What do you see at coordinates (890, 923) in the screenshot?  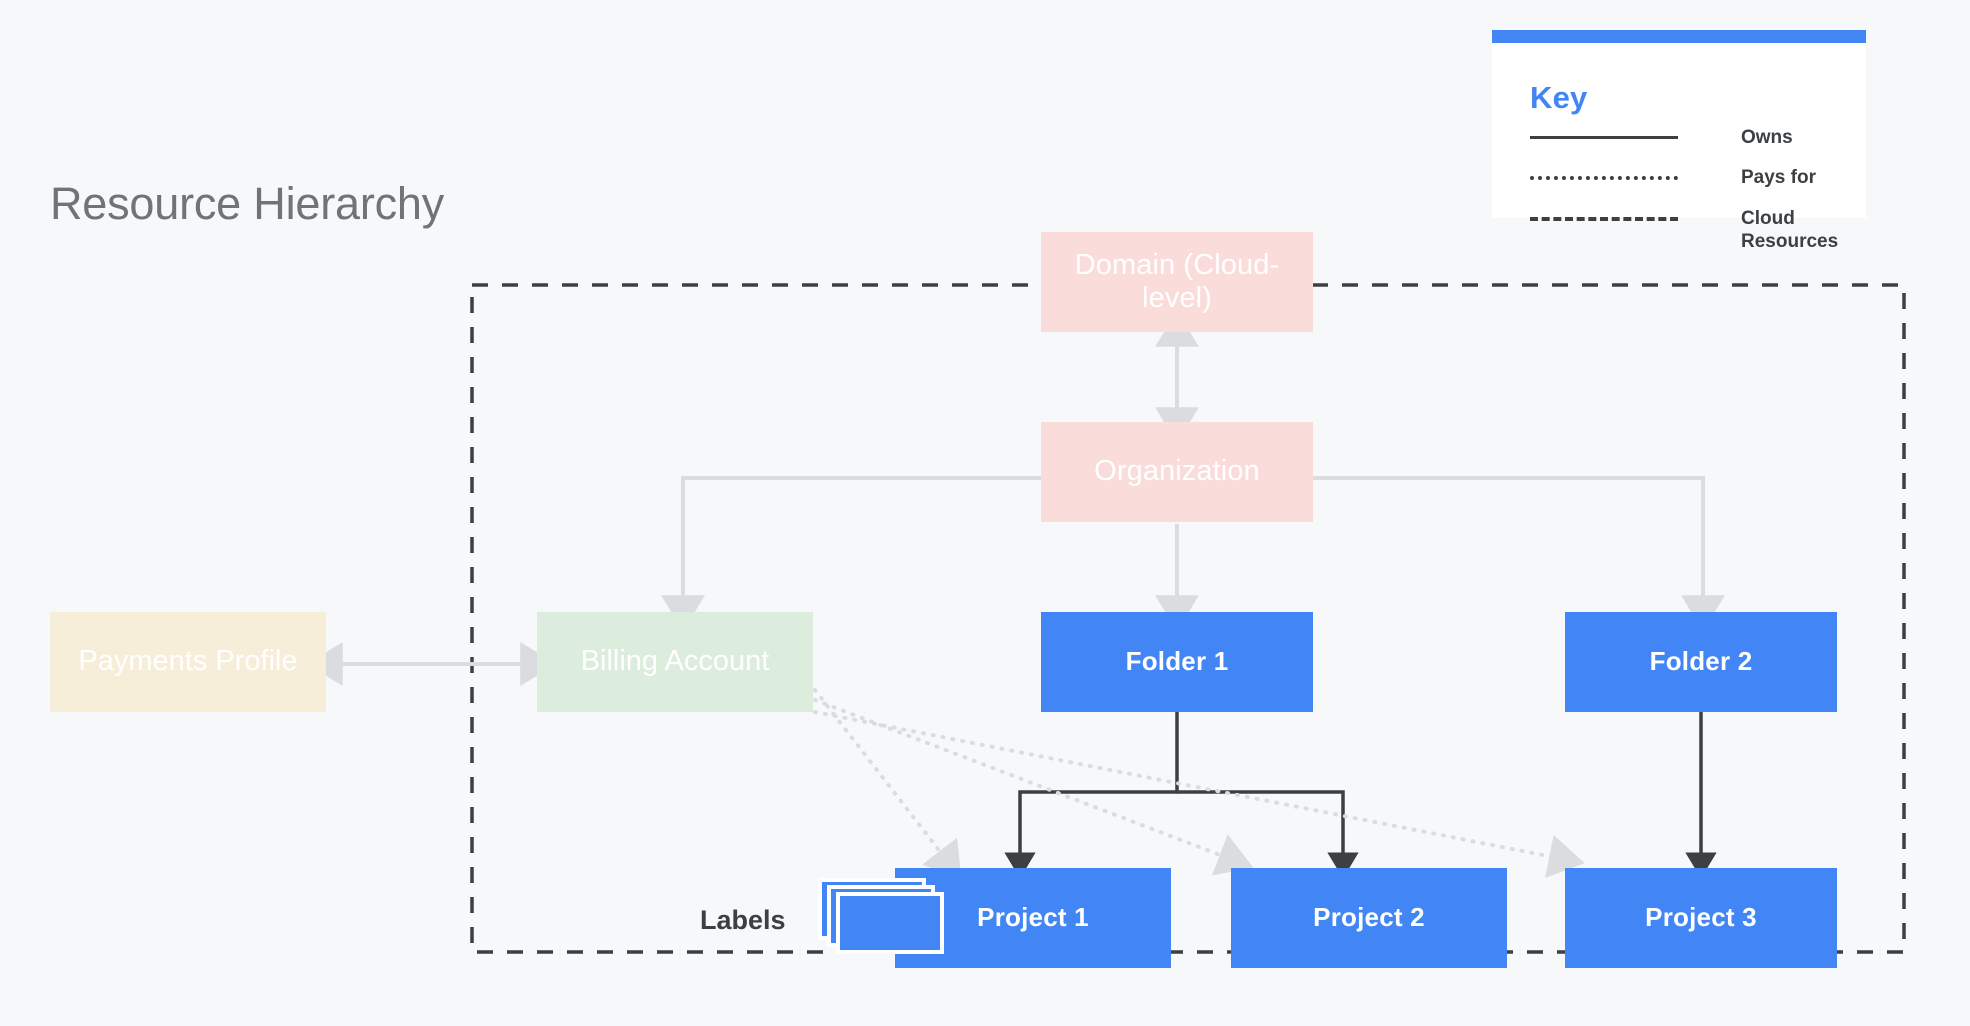 I see `stacked-card-front` at bounding box center [890, 923].